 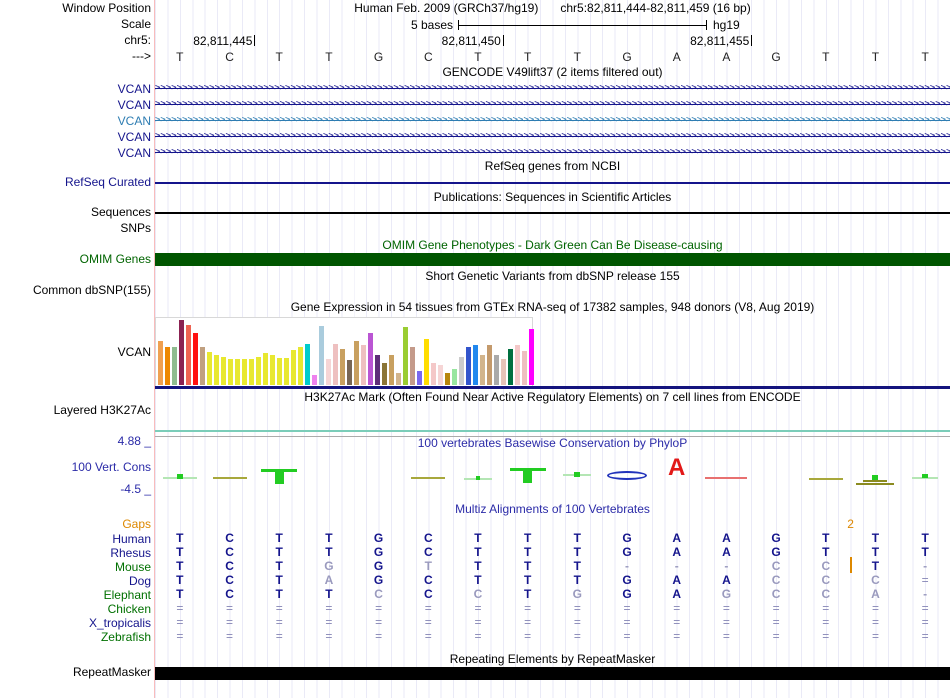 What do you see at coordinates (552, 72) in the screenshot?
I see `track-title-gencode: GENCODE V49lift37 (2 items filtered out)` at bounding box center [552, 72].